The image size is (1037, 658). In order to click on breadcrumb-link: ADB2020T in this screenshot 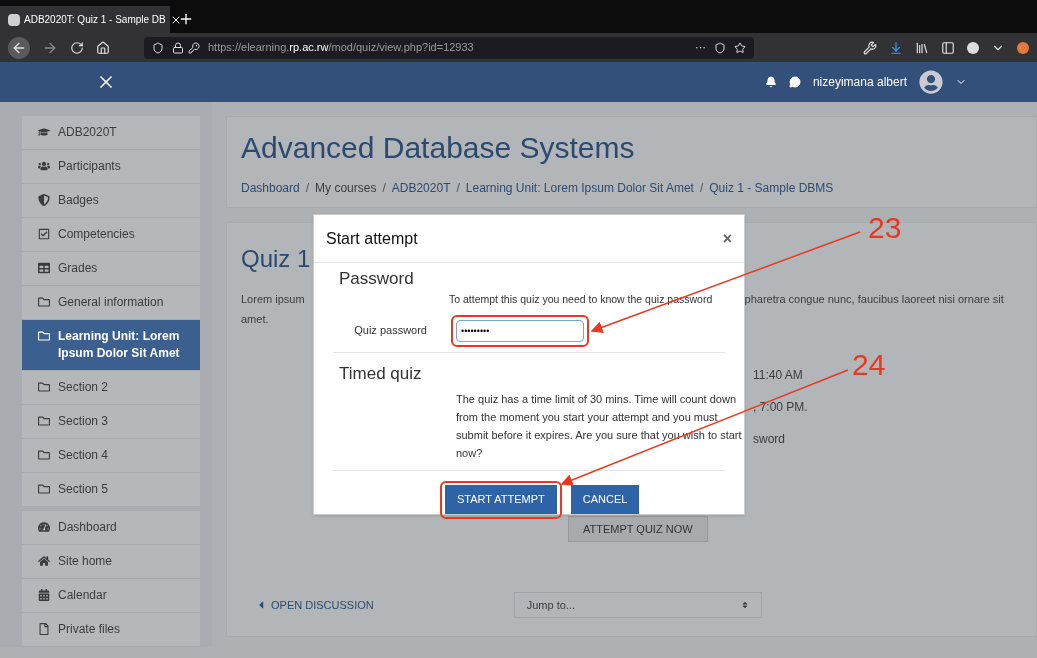, I will do `click(421, 188)`.